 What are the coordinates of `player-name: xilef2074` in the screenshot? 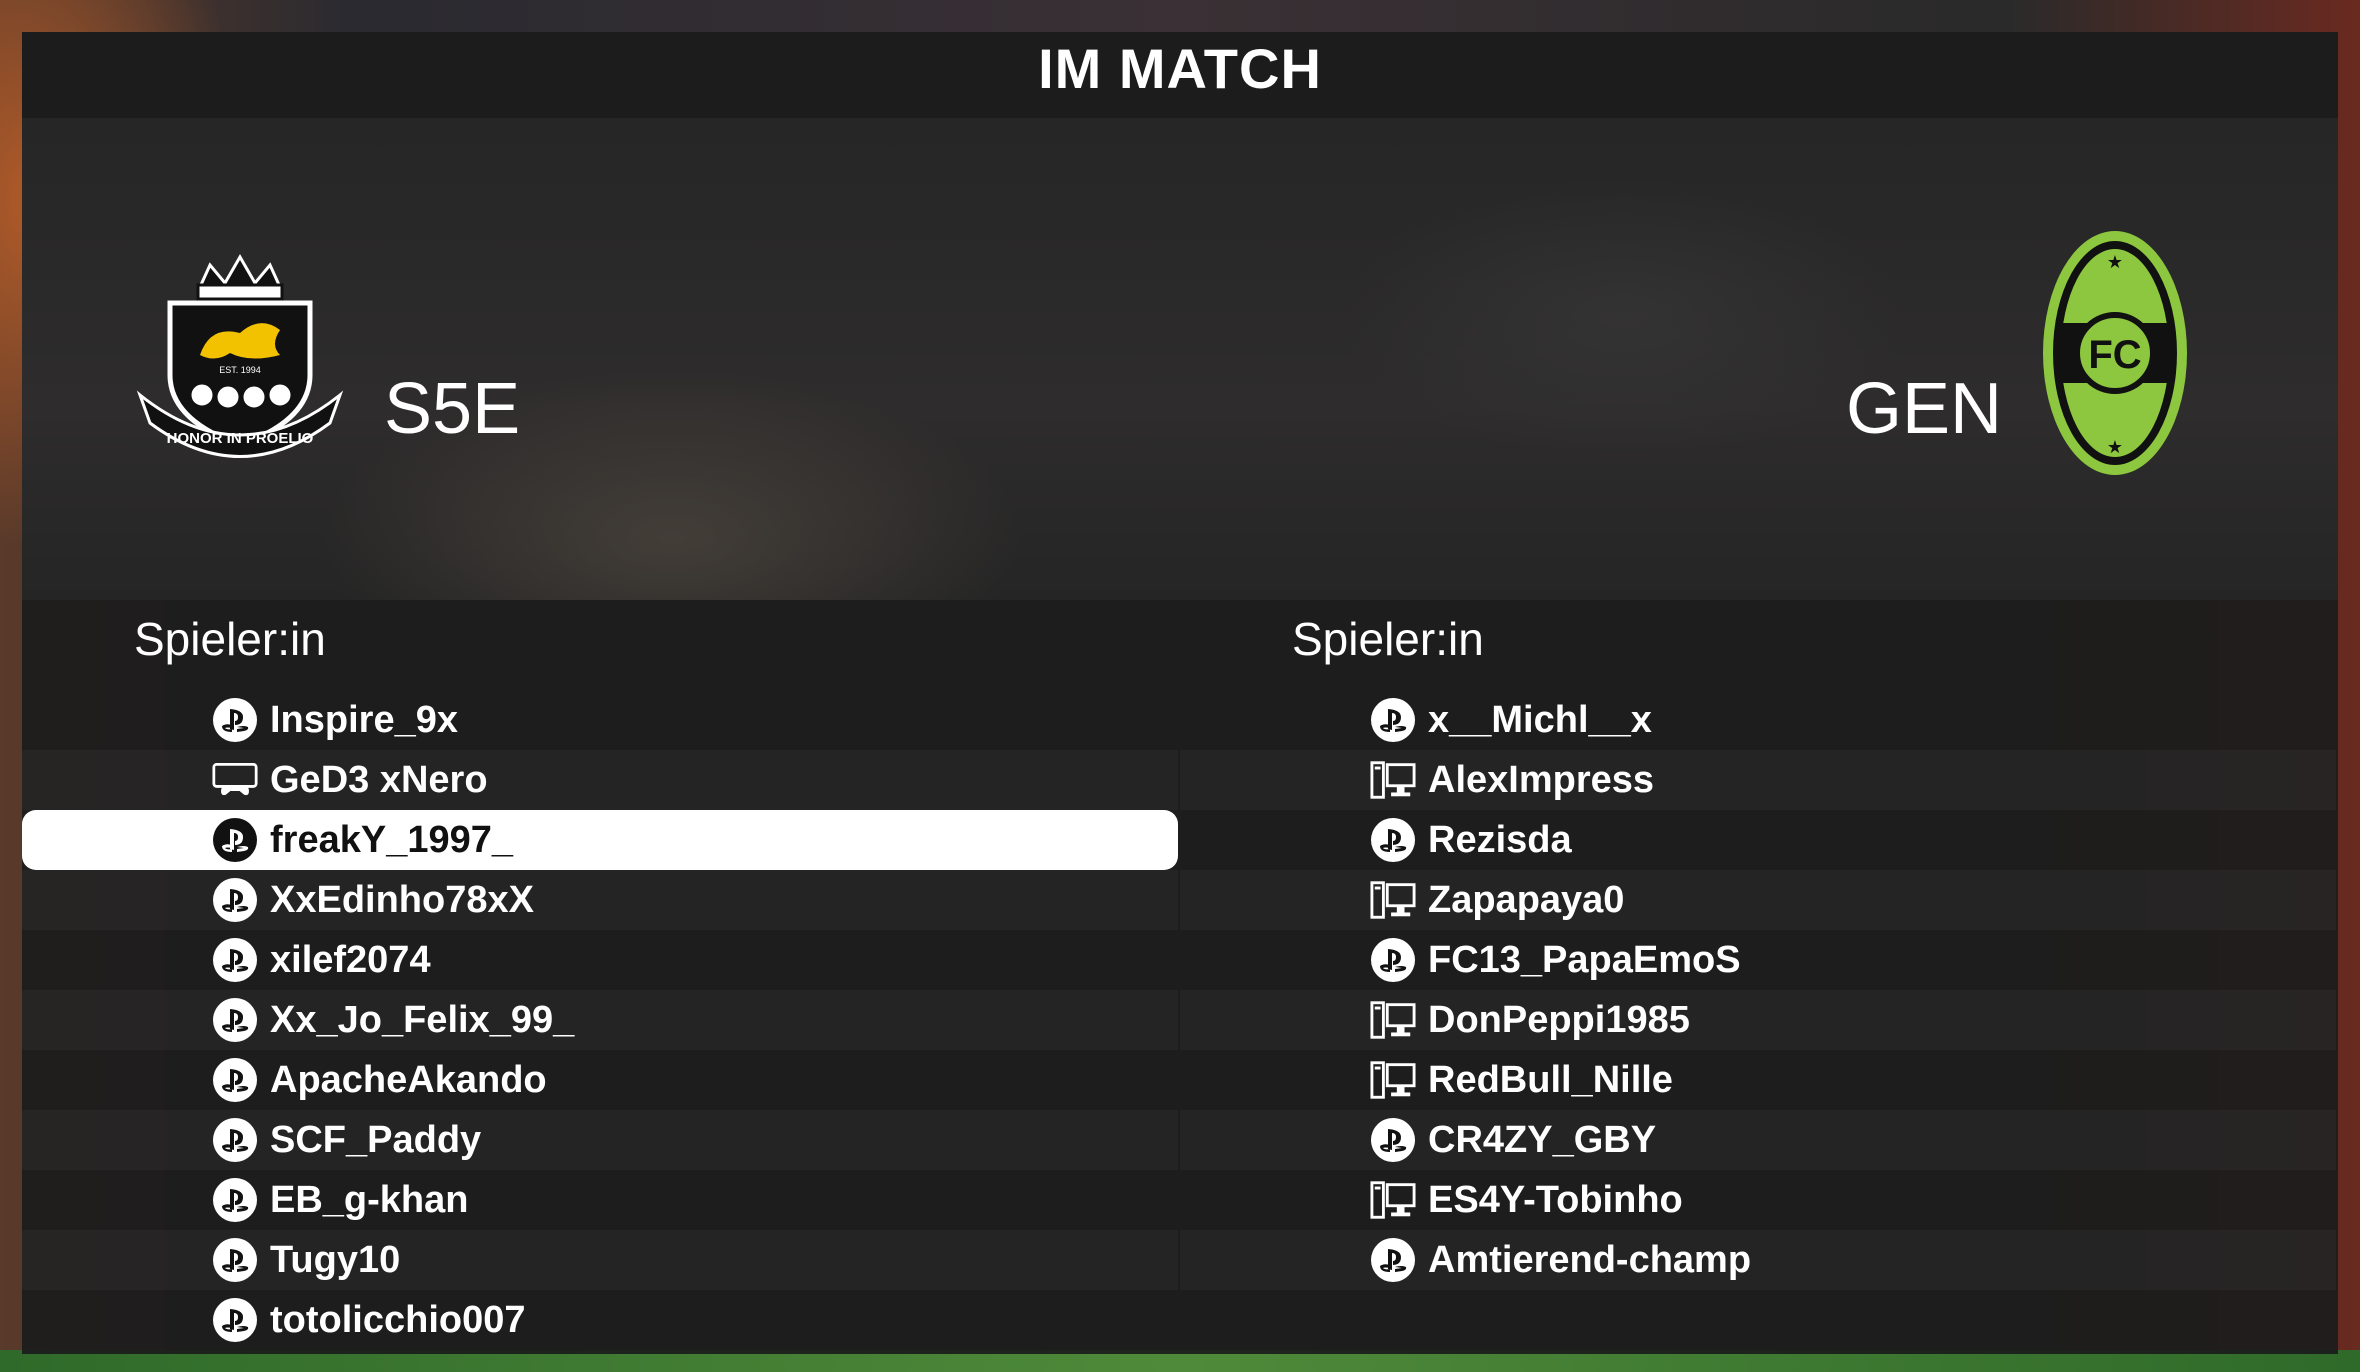 It's located at (350, 959).